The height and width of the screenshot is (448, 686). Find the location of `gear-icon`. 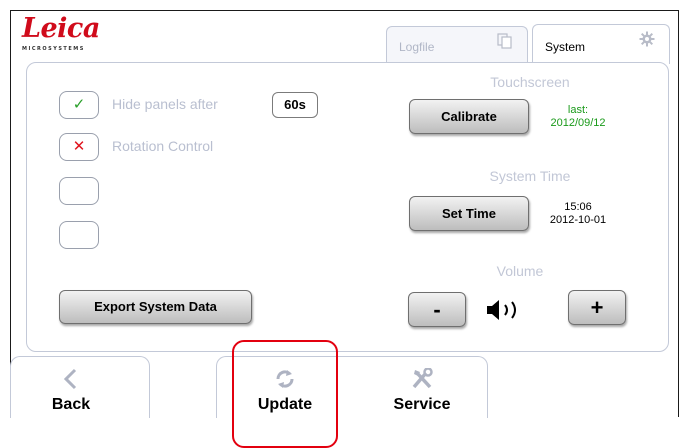

gear-icon is located at coordinates (647, 40).